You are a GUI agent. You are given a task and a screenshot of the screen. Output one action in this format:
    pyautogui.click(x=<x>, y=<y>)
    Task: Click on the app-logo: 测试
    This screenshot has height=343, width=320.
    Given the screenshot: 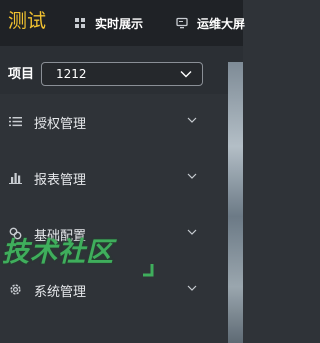 What is the action you would take?
    pyautogui.click(x=27, y=21)
    